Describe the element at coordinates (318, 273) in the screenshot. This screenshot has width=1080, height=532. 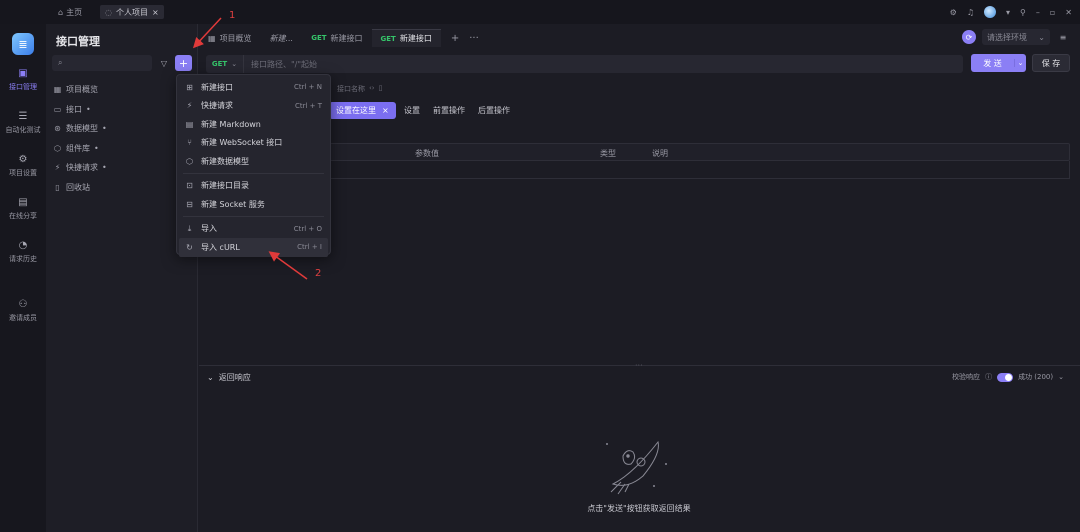
I see `annotation-2: 2` at that location.